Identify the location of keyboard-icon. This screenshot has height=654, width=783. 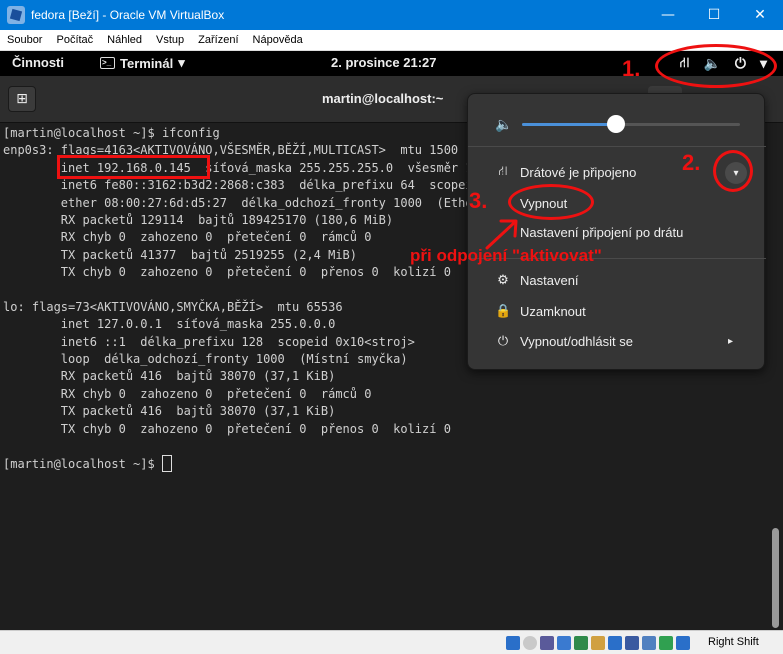
(683, 643).